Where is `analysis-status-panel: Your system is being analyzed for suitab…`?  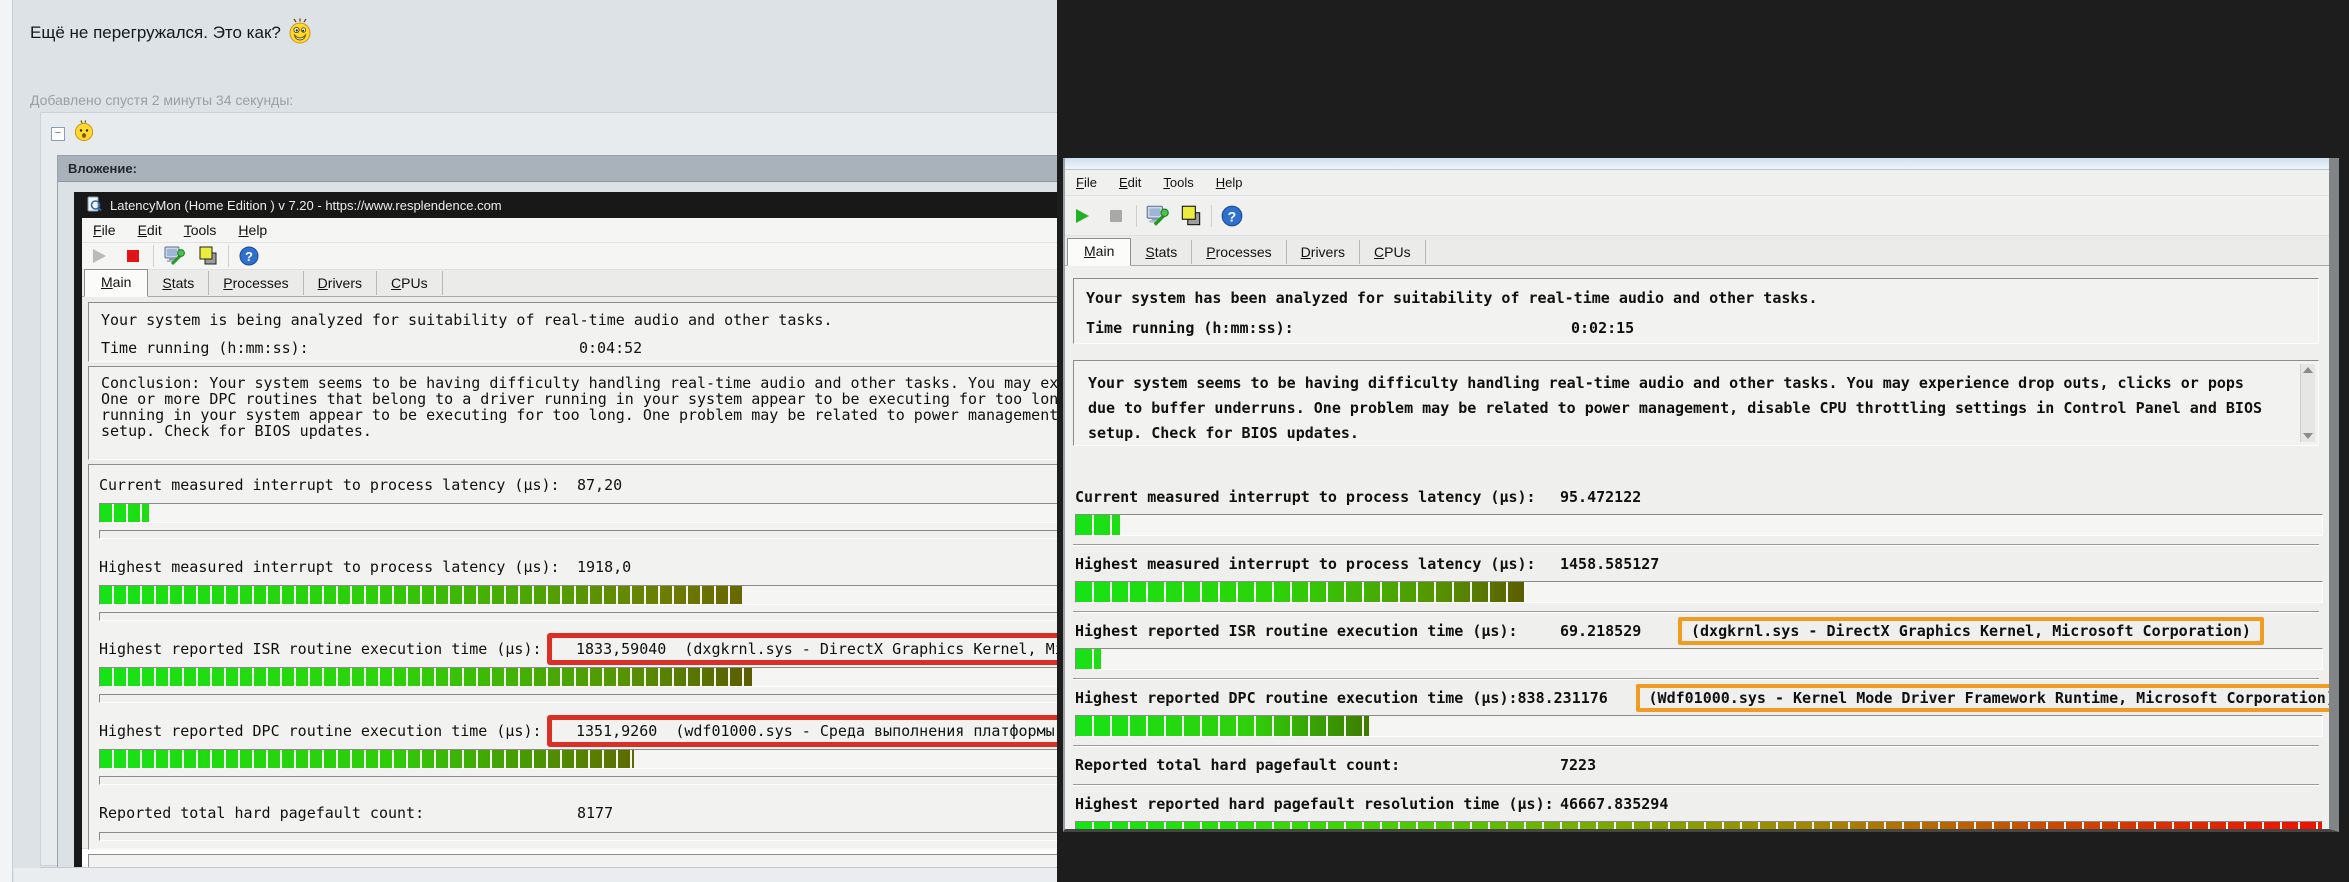
analysis-status-panel: Your system is being analyzed for suitab… is located at coordinates (572, 332).